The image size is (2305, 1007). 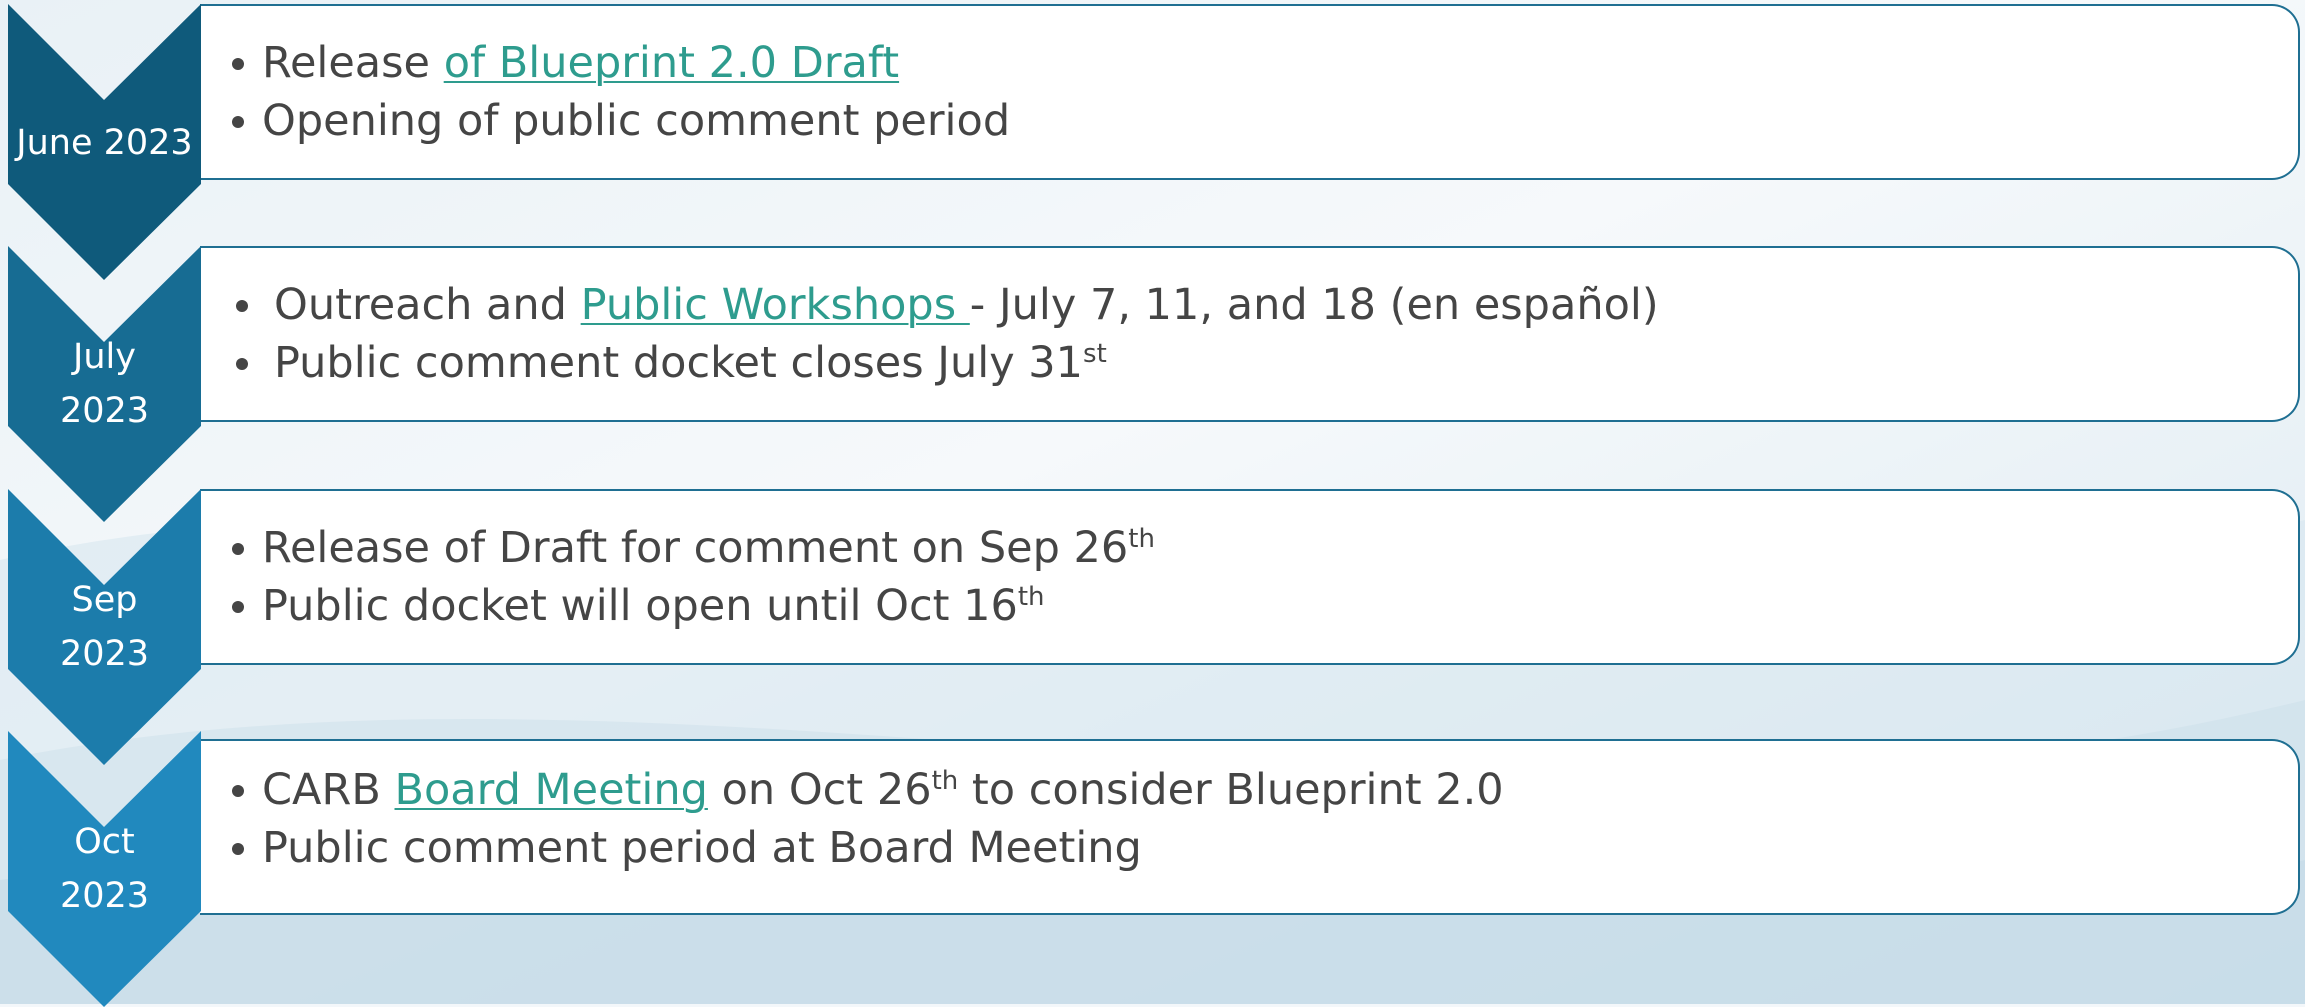 What do you see at coordinates (427, 305) in the screenshot?
I see `text-run: Outreach and` at bounding box center [427, 305].